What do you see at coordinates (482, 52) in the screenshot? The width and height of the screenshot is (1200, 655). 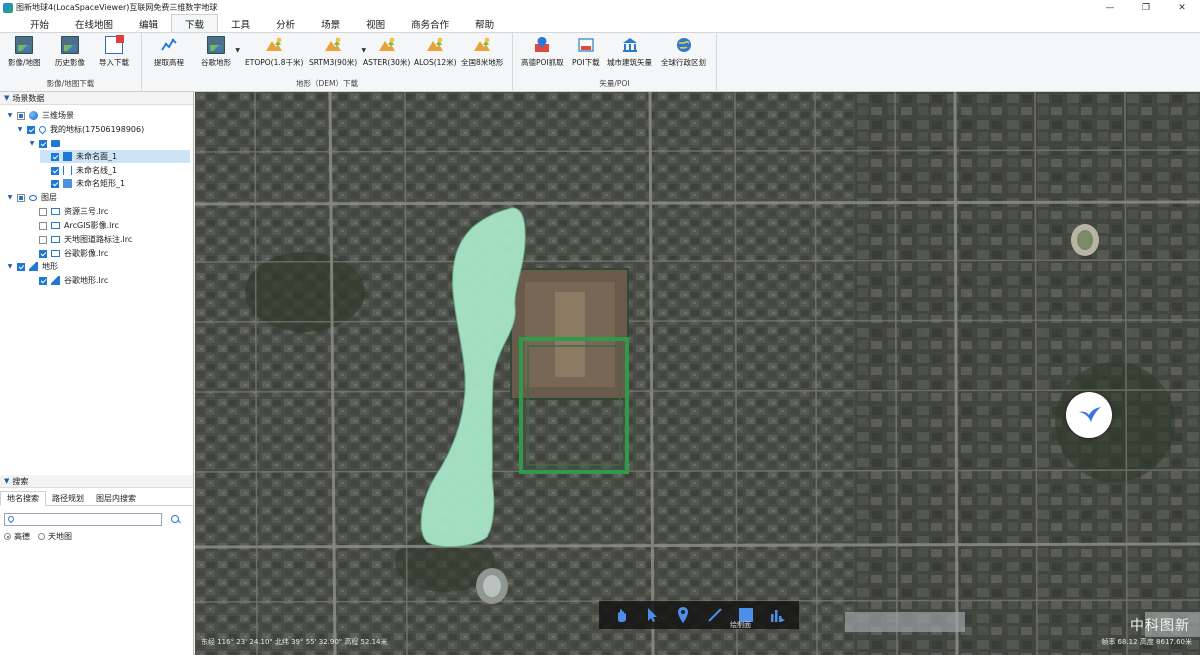 I see `national-8m-terrain-button: 全国8米地形` at bounding box center [482, 52].